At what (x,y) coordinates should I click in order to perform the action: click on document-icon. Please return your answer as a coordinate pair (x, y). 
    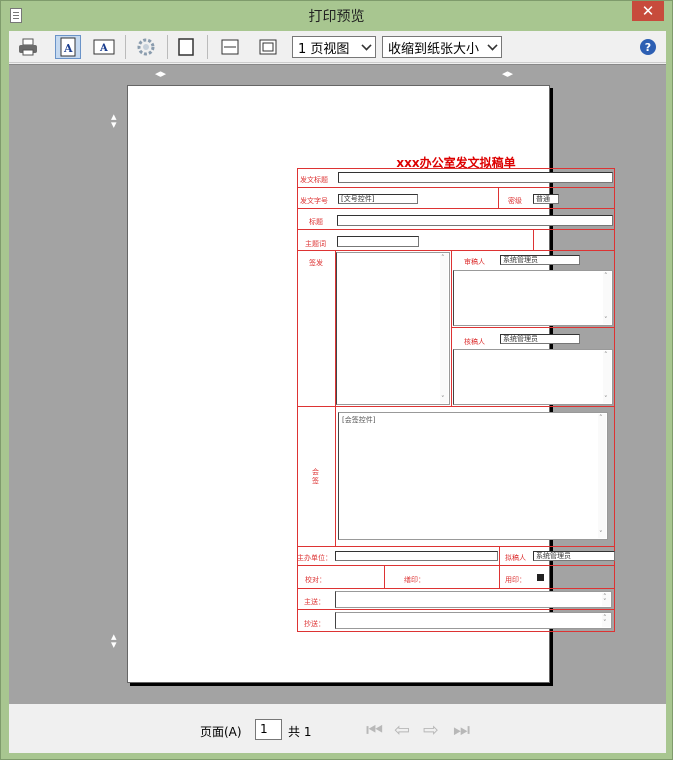
    Looking at the image, I should click on (16, 15).